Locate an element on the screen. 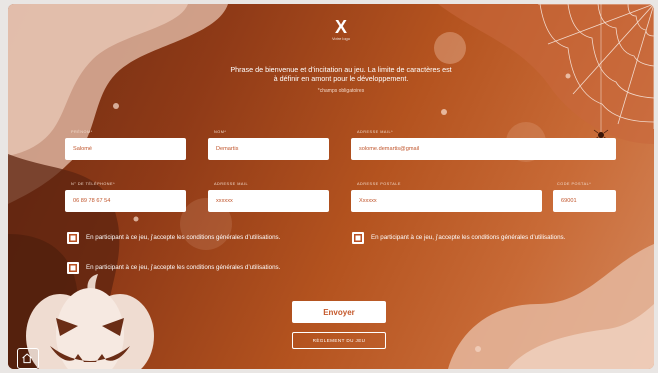 The image size is (658, 373). pumpkin-icon is located at coordinates (90, 321).